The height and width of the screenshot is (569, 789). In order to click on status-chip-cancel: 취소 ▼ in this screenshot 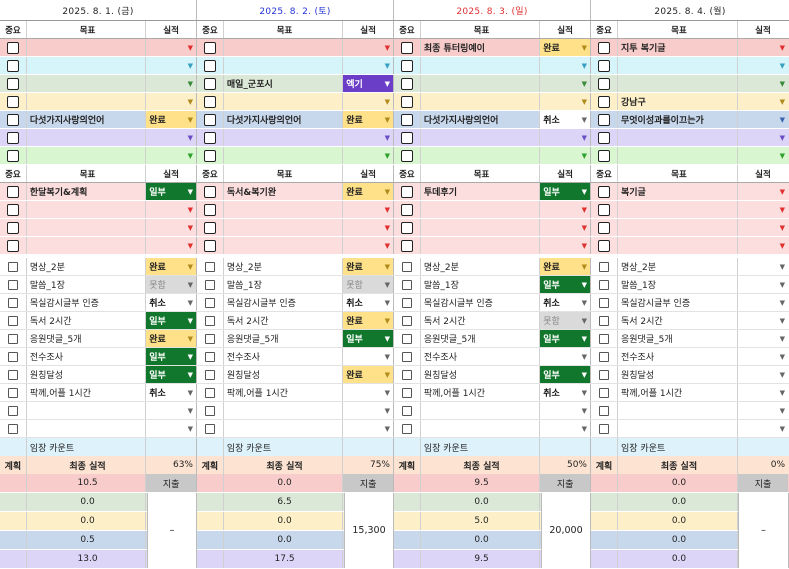, I will do `click(171, 392)`.